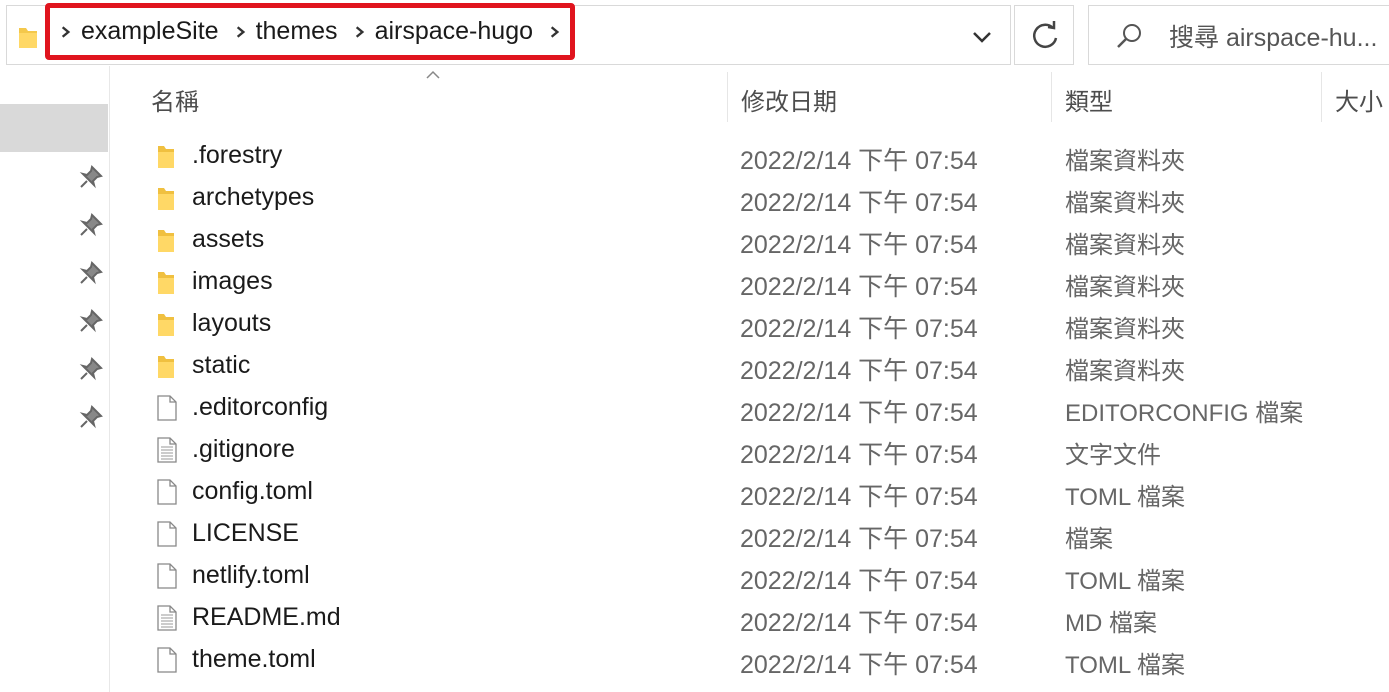 Image resolution: width=1389 pixels, height=692 pixels. What do you see at coordinates (232, 323) in the screenshot?
I see `file-name: layouts` at bounding box center [232, 323].